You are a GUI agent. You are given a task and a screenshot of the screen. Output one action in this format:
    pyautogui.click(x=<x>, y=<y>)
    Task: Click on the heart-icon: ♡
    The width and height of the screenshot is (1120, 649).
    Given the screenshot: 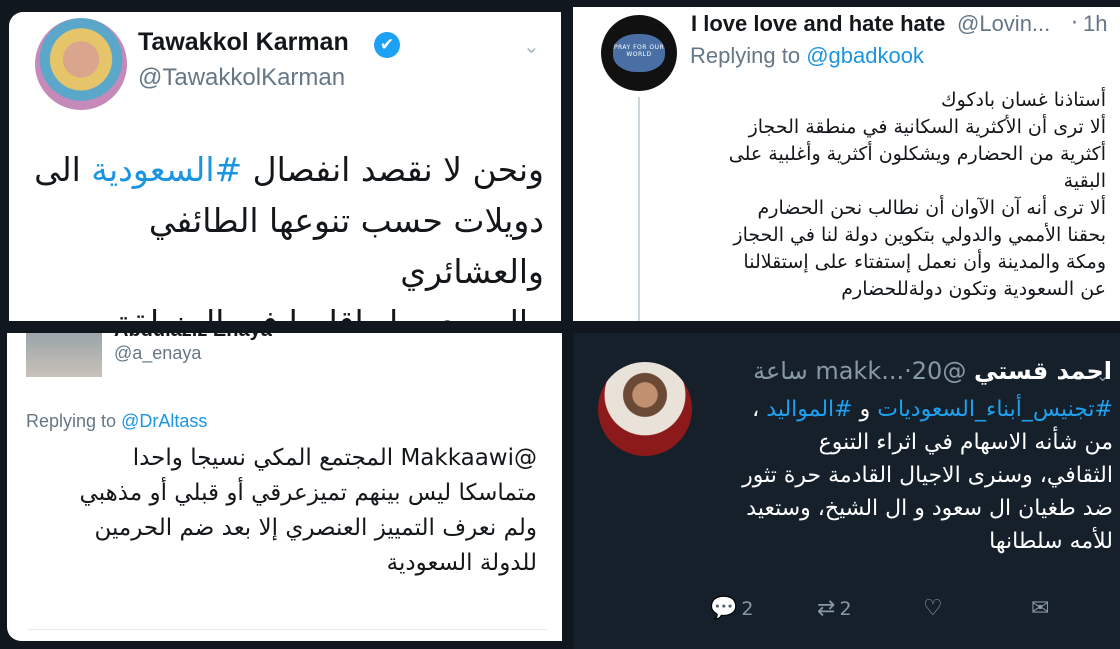 What is the action you would take?
    pyautogui.click(x=933, y=608)
    